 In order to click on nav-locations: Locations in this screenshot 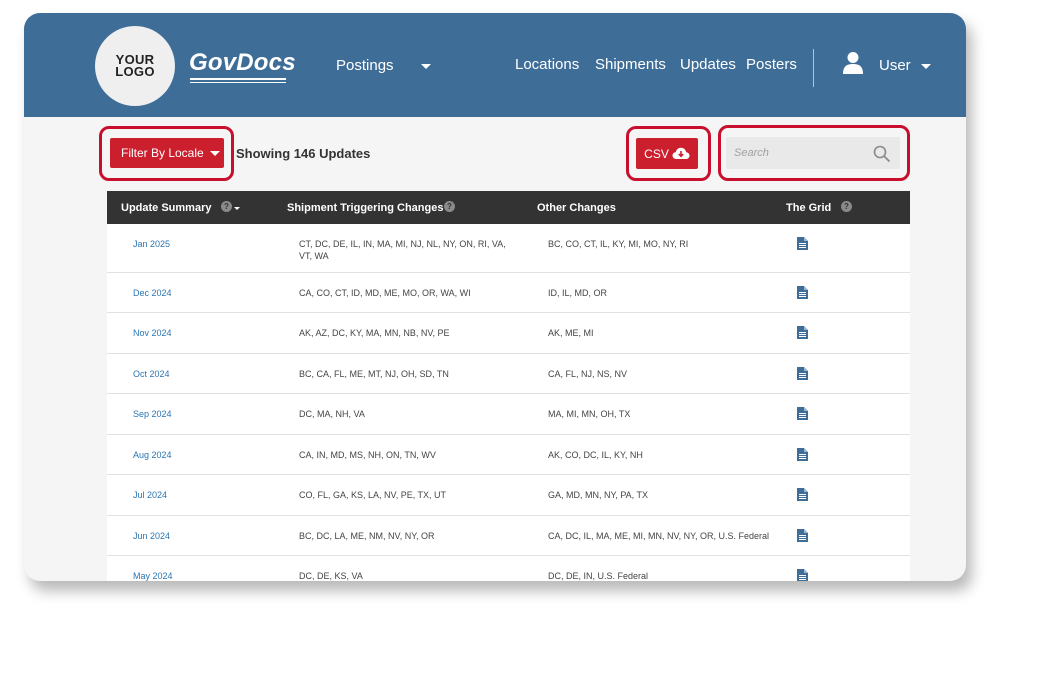, I will do `click(547, 64)`.